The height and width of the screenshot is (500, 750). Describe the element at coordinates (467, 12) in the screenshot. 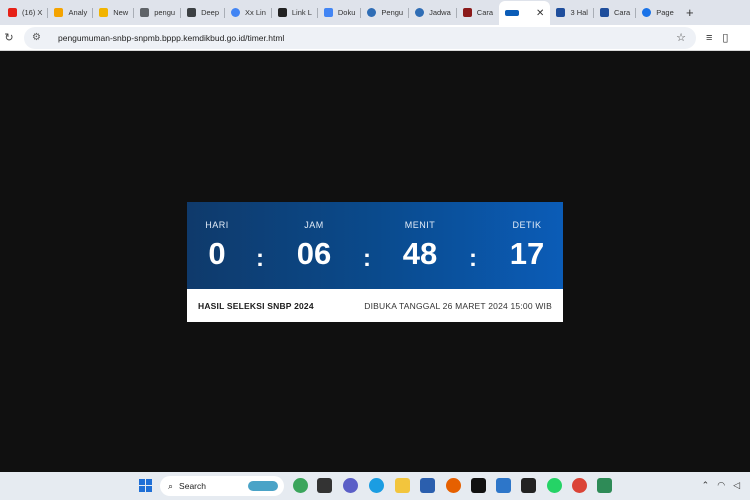

I see `site-icon` at that location.